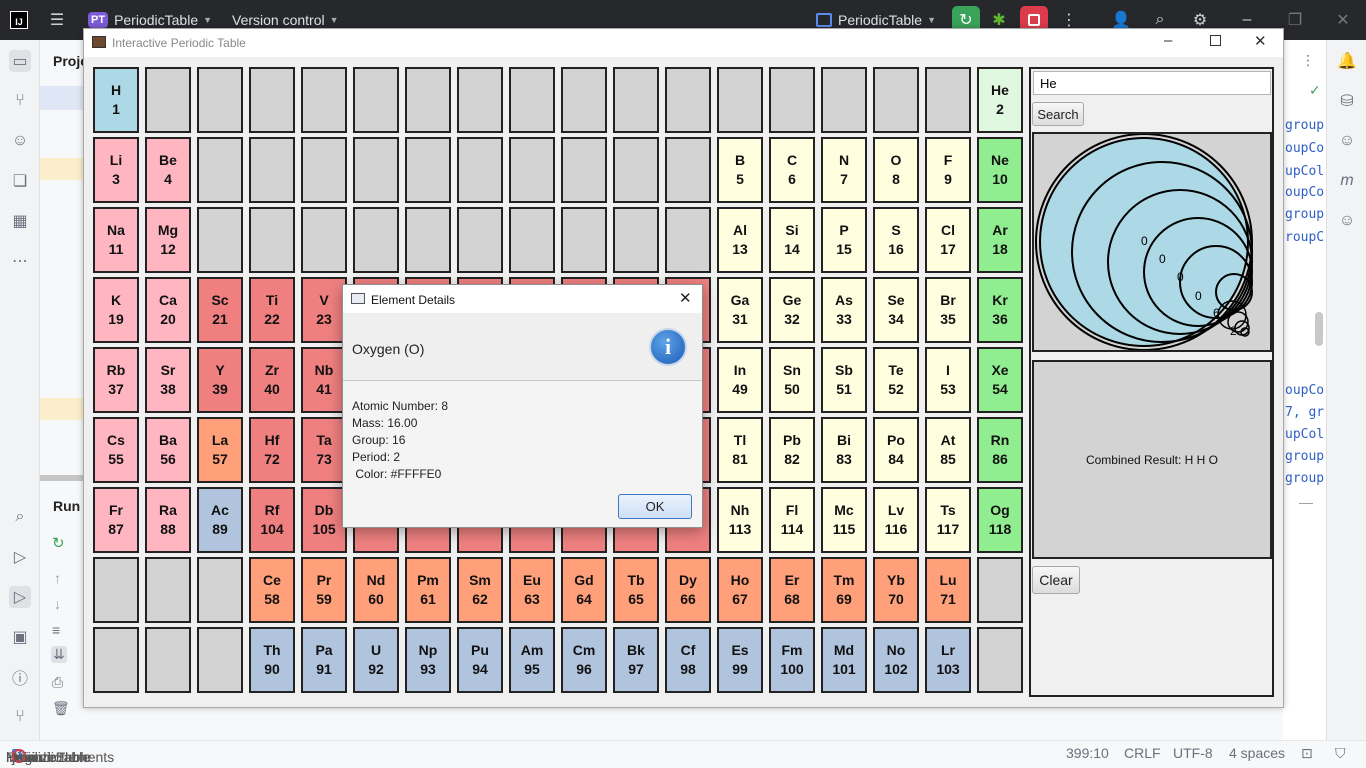 This screenshot has height=768, width=1366. I want to click on terminal-icon: ▣, so click(20, 637).